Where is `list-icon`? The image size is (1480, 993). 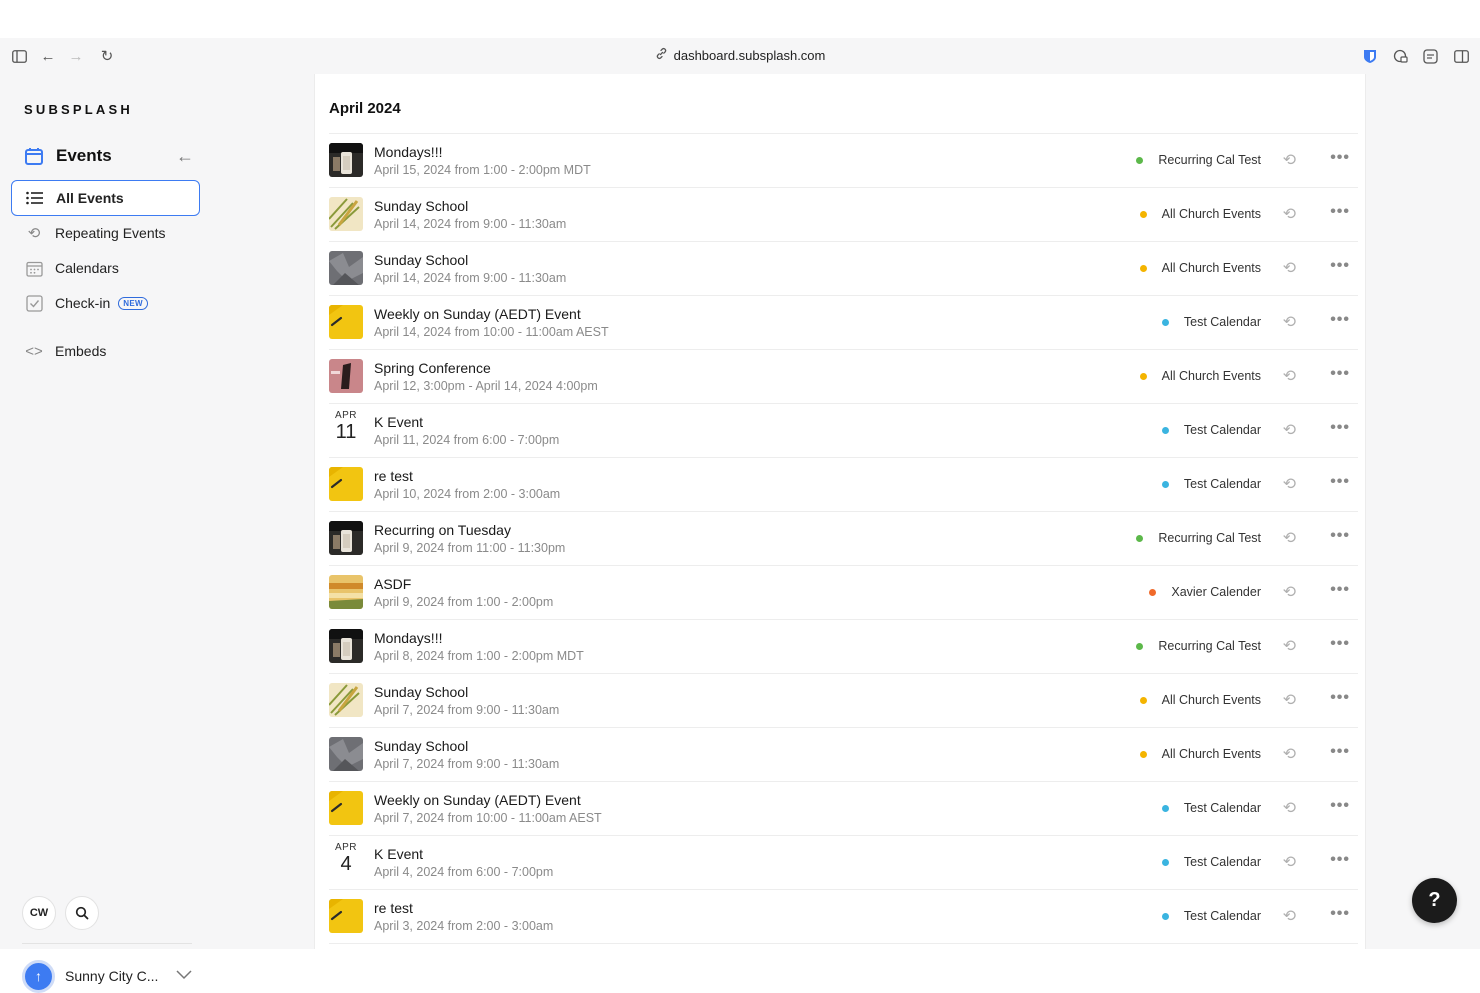 list-icon is located at coordinates (35, 198).